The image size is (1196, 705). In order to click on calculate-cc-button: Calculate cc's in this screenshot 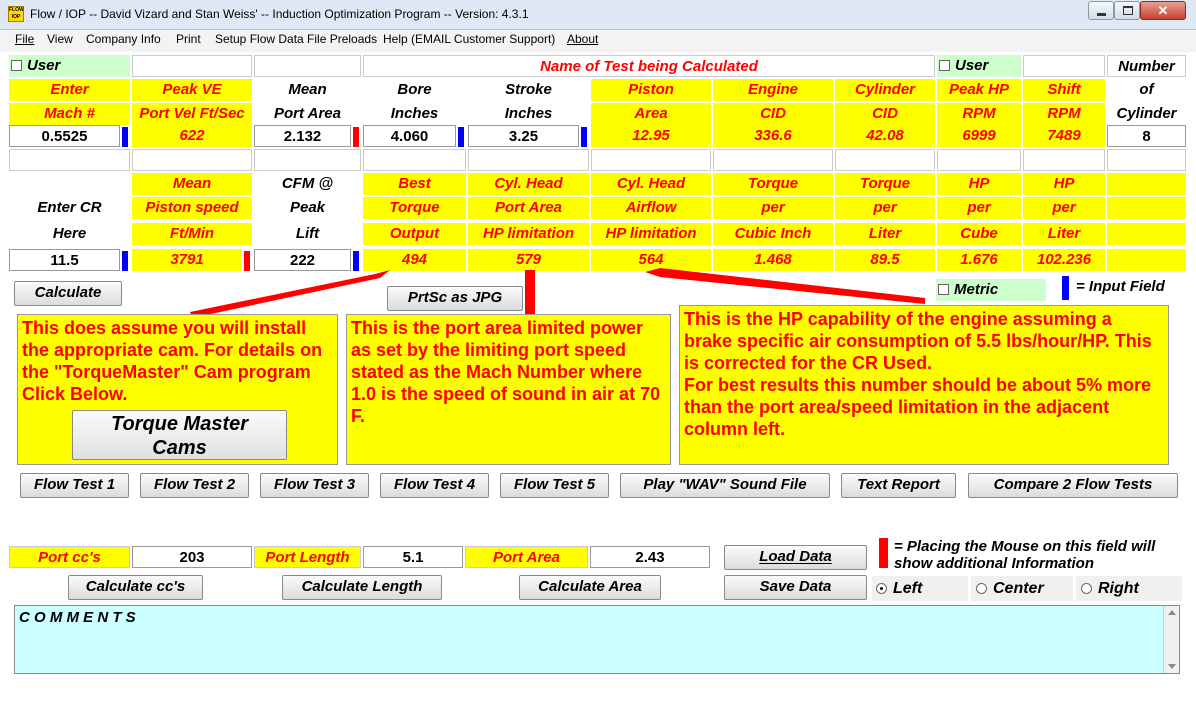, I will do `click(135, 587)`.